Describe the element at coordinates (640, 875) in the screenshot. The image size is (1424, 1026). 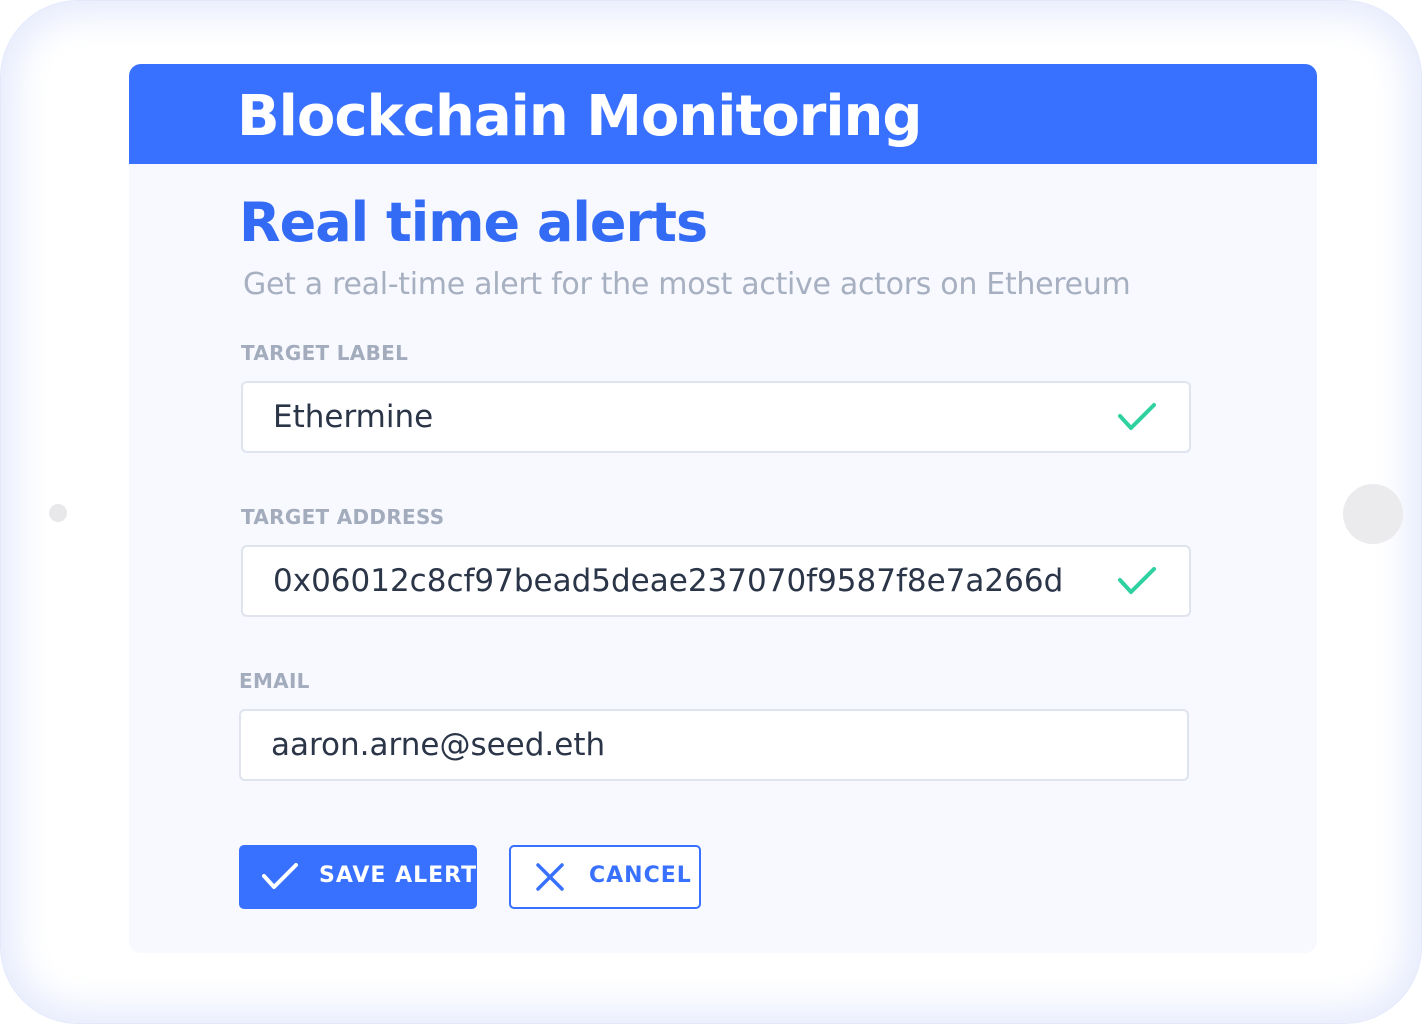
I see `cancel-label: CANCEL` at that location.